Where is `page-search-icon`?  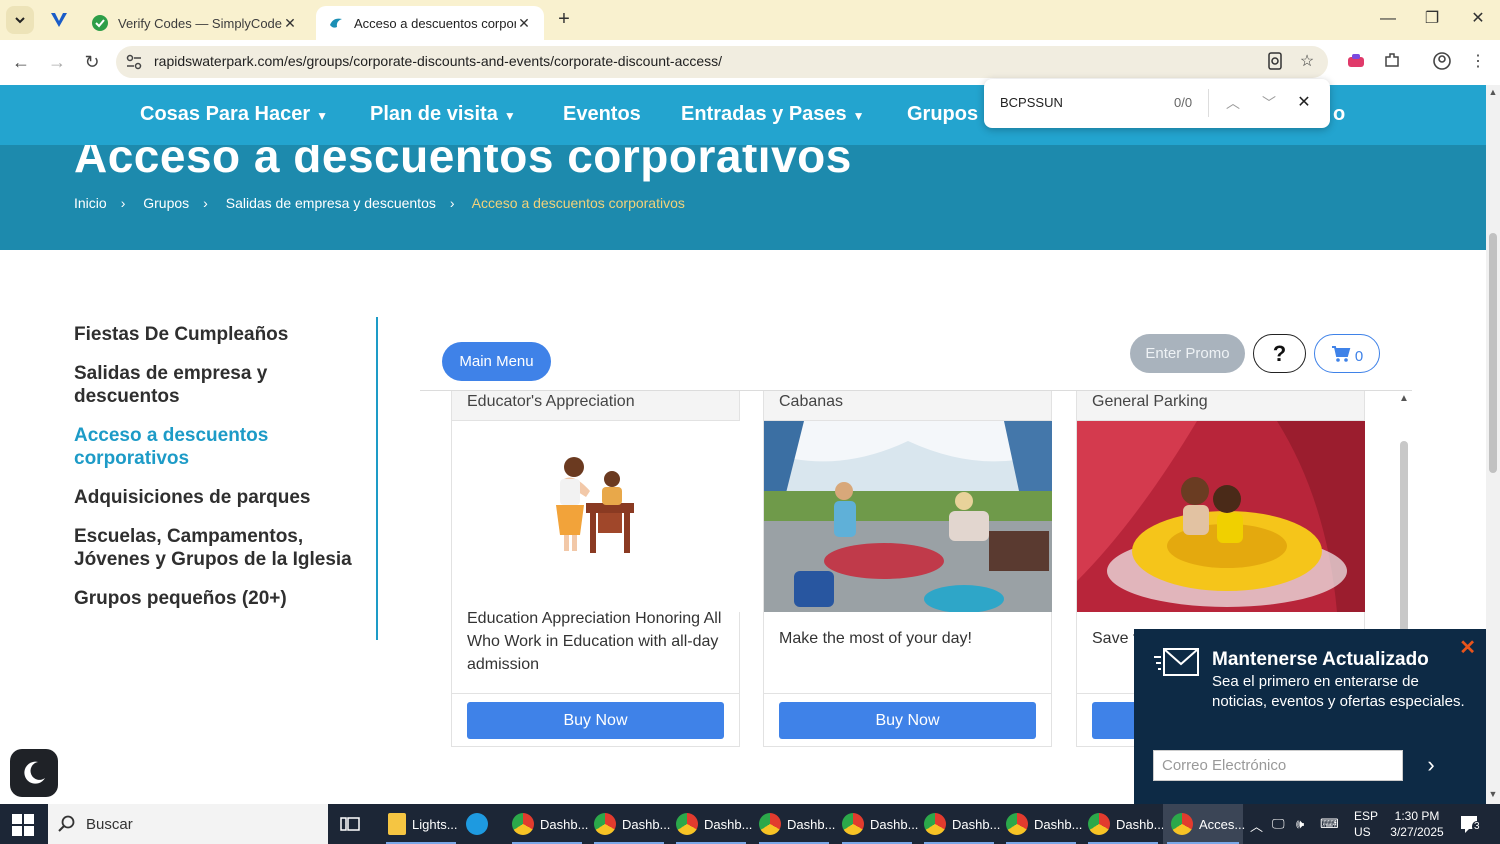
page-search-icon is located at coordinates (1275, 63).